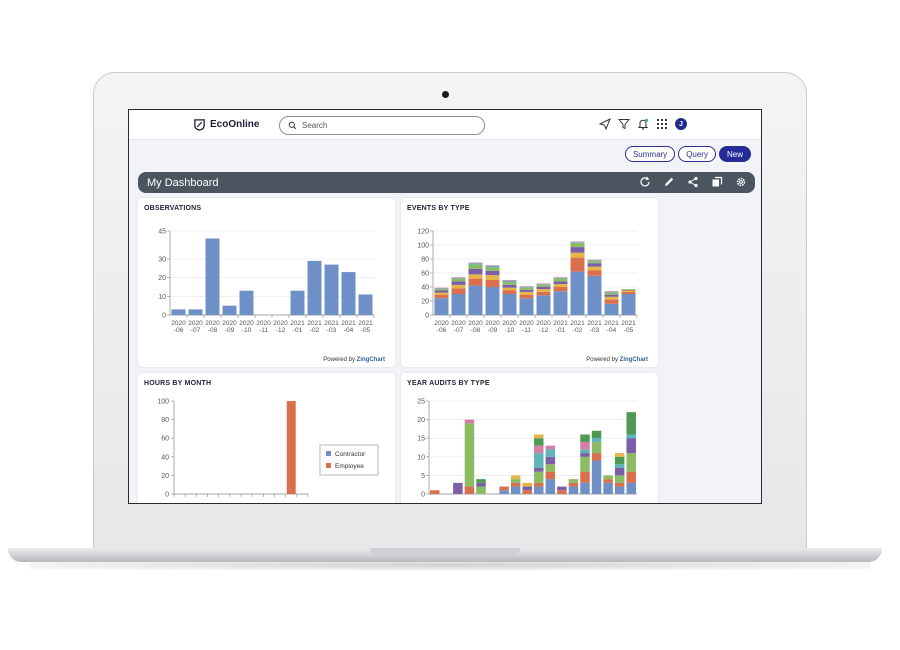 This screenshot has width=900, height=650. Describe the element at coordinates (183, 182) in the screenshot. I see `dashboard-title: My Dashboard` at that location.